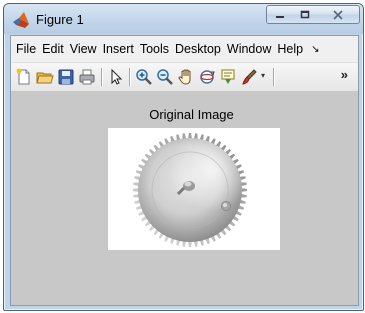  I want to click on zoom-in-icon, so click(144, 77).